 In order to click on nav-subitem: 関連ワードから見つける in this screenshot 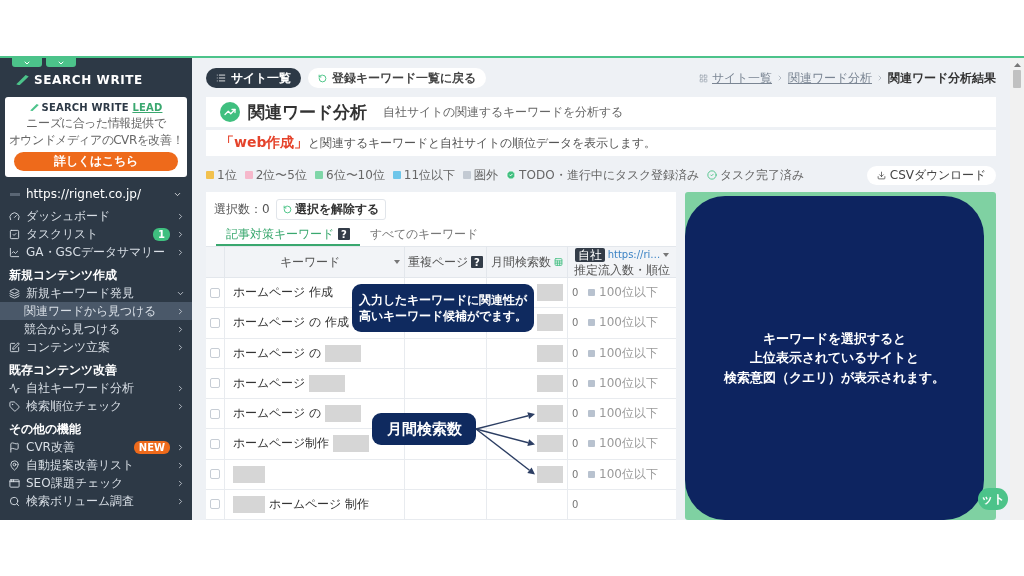, I will do `click(96, 311)`.